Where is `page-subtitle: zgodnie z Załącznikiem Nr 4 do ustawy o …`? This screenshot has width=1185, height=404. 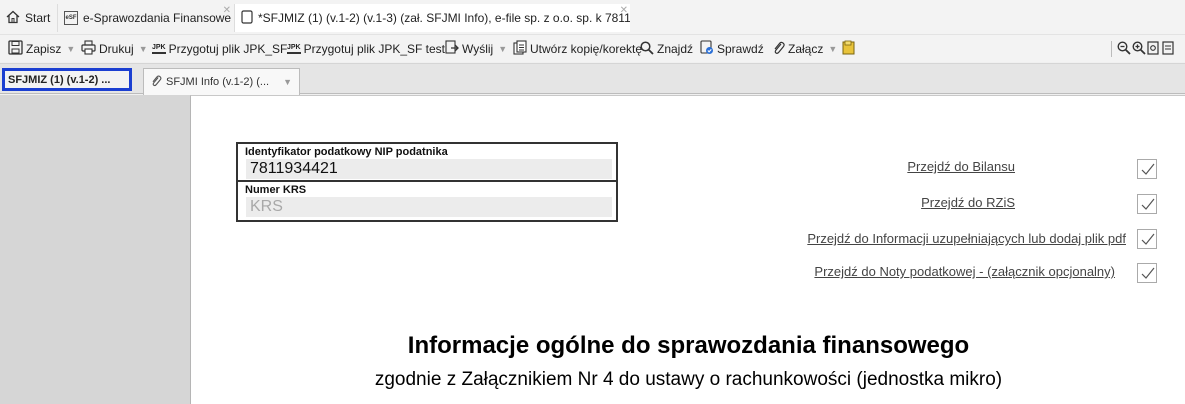 page-subtitle: zgodnie z Załącznikiem Nr 4 do ustawy o … is located at coordinates (688, 379).